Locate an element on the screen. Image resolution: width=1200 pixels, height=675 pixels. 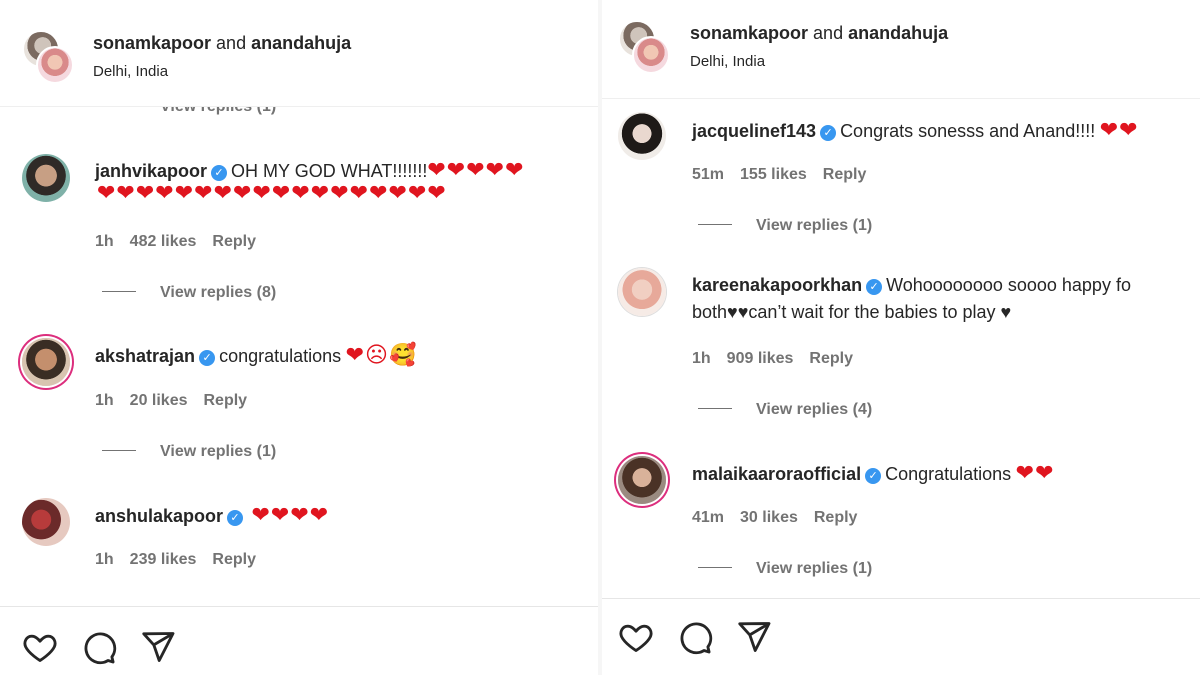
comment-likes: 909 likes is located at coordinates (760, 358).